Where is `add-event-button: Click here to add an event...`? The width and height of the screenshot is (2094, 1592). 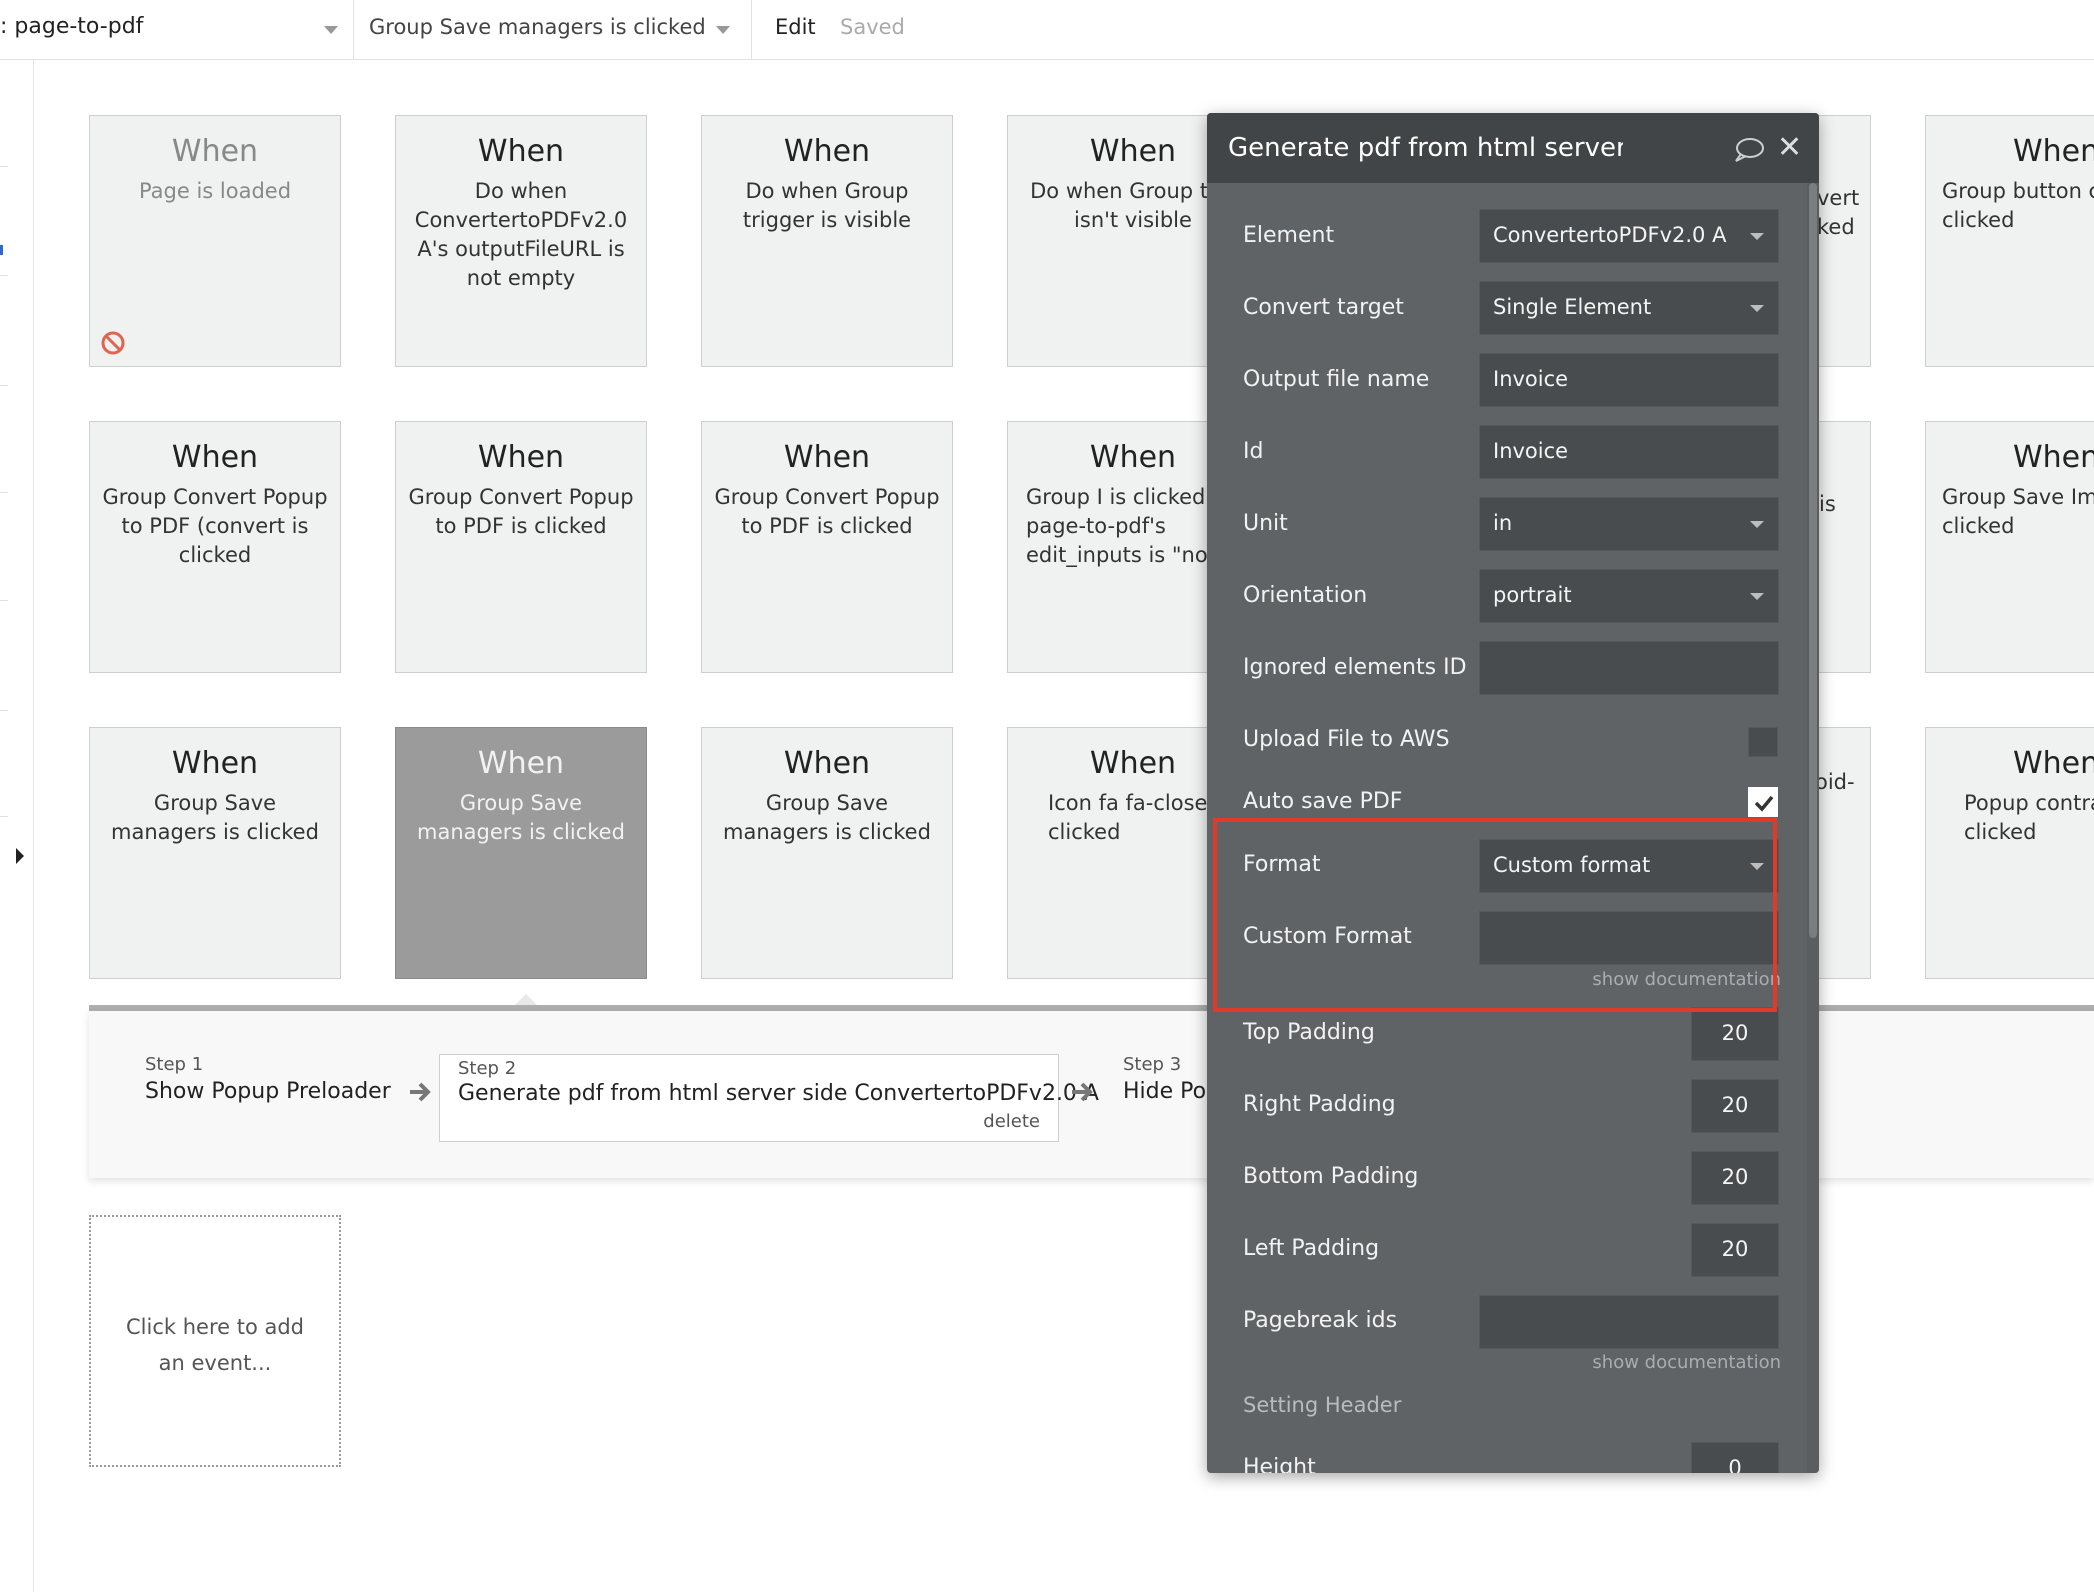 add-event-button: Click here to add an event... is located at coordinates (215, 1341).